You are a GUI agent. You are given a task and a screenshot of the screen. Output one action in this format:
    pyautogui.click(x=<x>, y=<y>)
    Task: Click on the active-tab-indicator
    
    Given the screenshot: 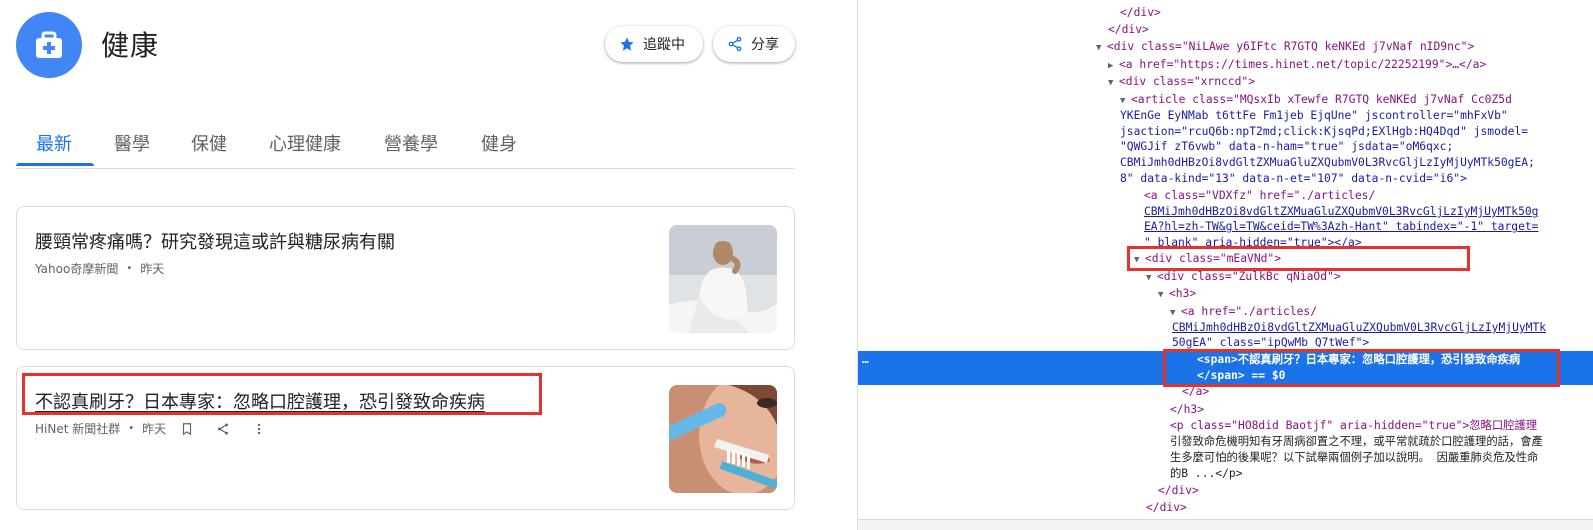 What is the action you would take?
    pyautogui.click(x=55, y=164)
    